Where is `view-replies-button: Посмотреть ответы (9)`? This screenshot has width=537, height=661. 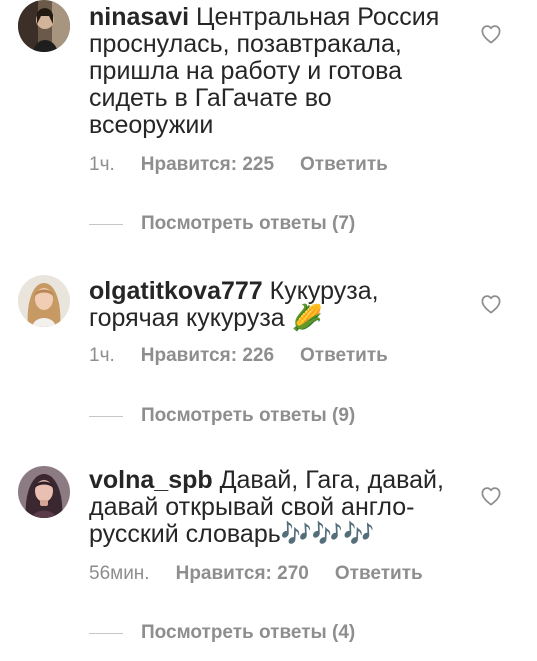
view-replies-button: Посмотреть ответы (9) is located at coordinates (222, 416).